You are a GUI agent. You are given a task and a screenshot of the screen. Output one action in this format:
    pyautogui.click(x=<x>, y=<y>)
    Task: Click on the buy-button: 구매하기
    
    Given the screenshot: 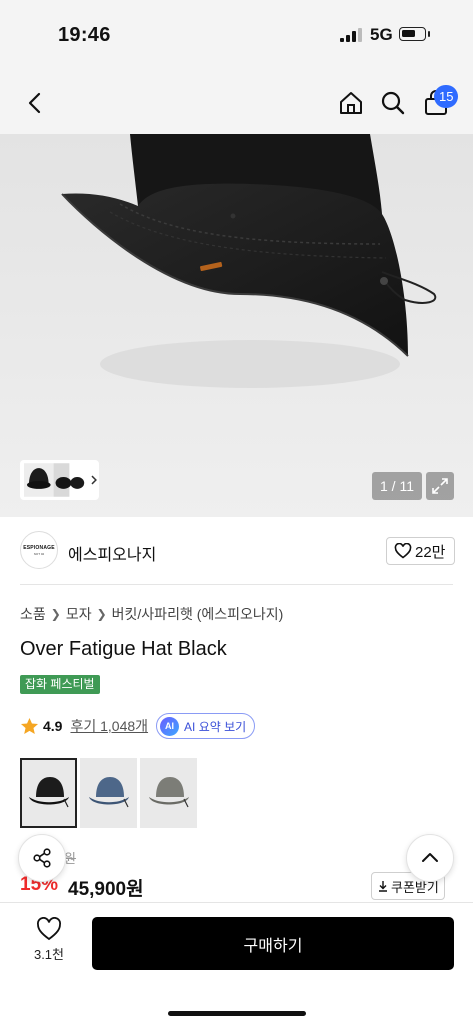 What is the action you would take?
    pyautogui.click(x=273, y=943)
    